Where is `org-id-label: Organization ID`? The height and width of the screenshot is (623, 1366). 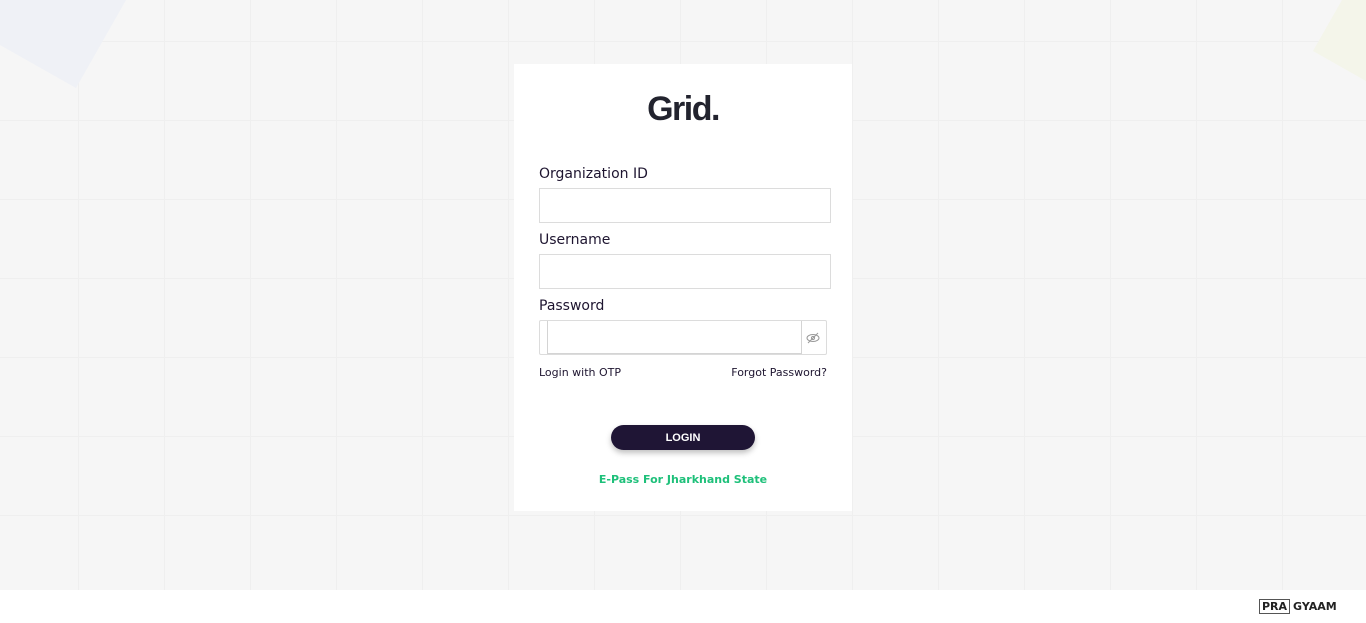
org-id-label: Organization ID is located at coordinates (593, 174).